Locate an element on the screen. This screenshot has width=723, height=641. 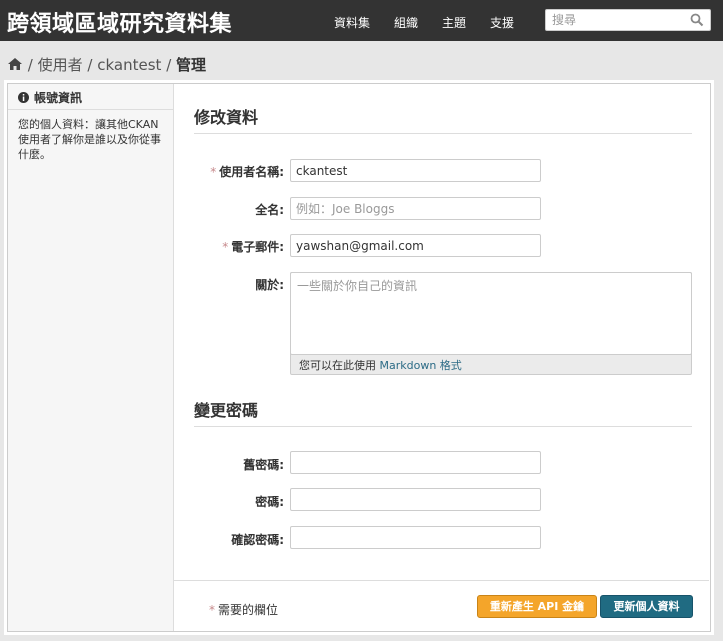
sidebar-heading-label: 帳號資訊 is located at coordinates (58, 98).